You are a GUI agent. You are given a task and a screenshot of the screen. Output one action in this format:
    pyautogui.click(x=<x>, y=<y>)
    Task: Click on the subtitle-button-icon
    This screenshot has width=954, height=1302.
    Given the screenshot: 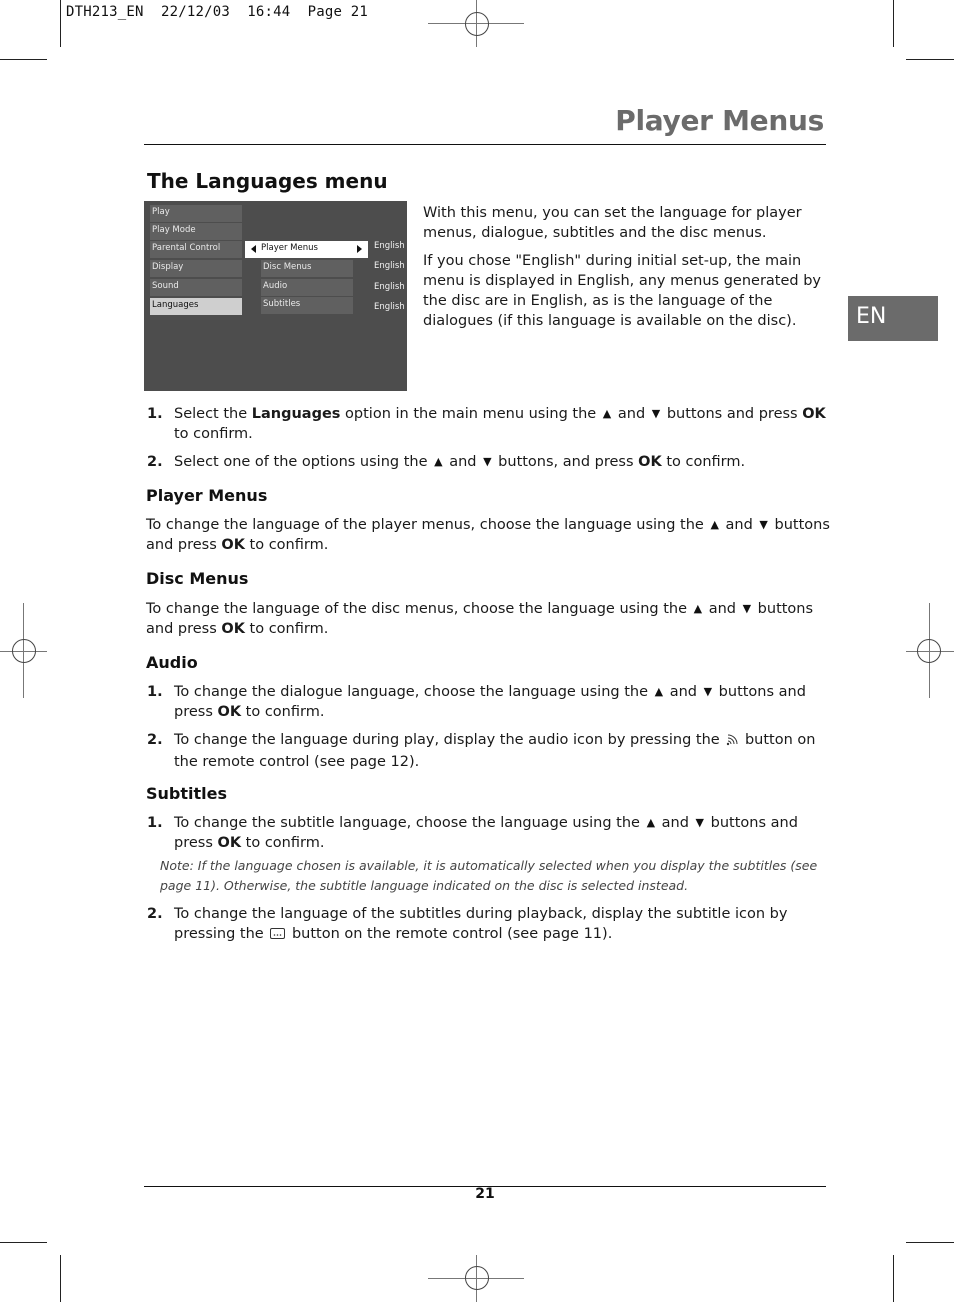 What is the action you would take?
    pyautogui.click(x=278, y=936)
    